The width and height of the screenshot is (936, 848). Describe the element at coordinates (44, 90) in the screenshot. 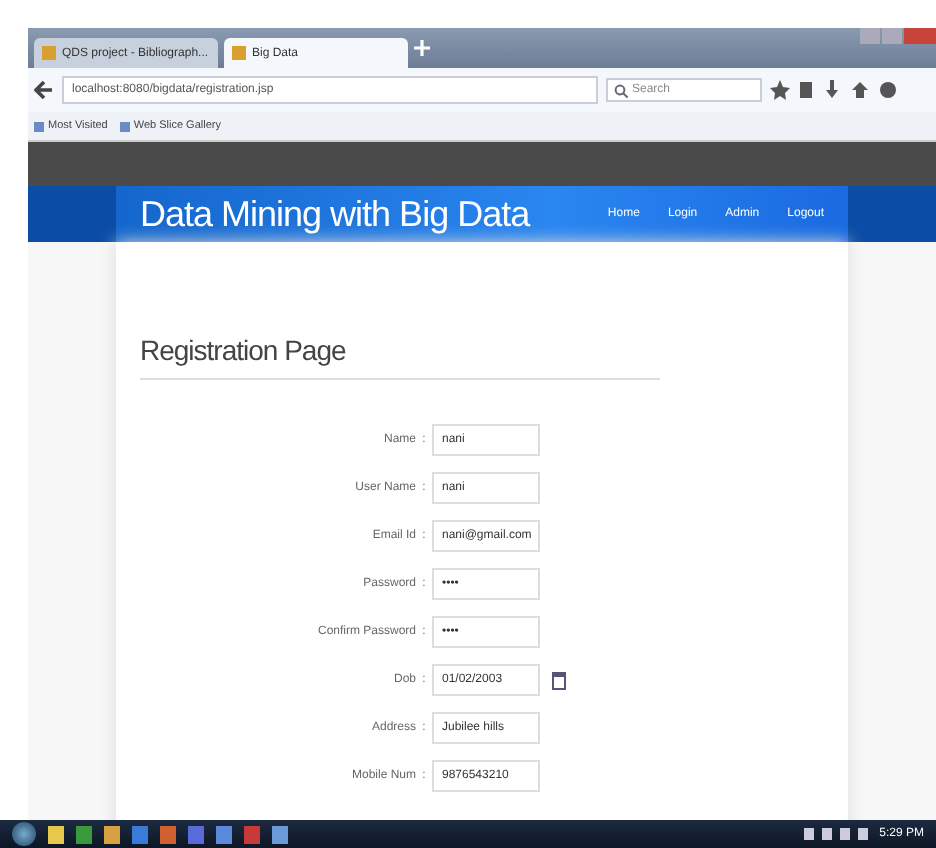

I see `back-icon` at that location.